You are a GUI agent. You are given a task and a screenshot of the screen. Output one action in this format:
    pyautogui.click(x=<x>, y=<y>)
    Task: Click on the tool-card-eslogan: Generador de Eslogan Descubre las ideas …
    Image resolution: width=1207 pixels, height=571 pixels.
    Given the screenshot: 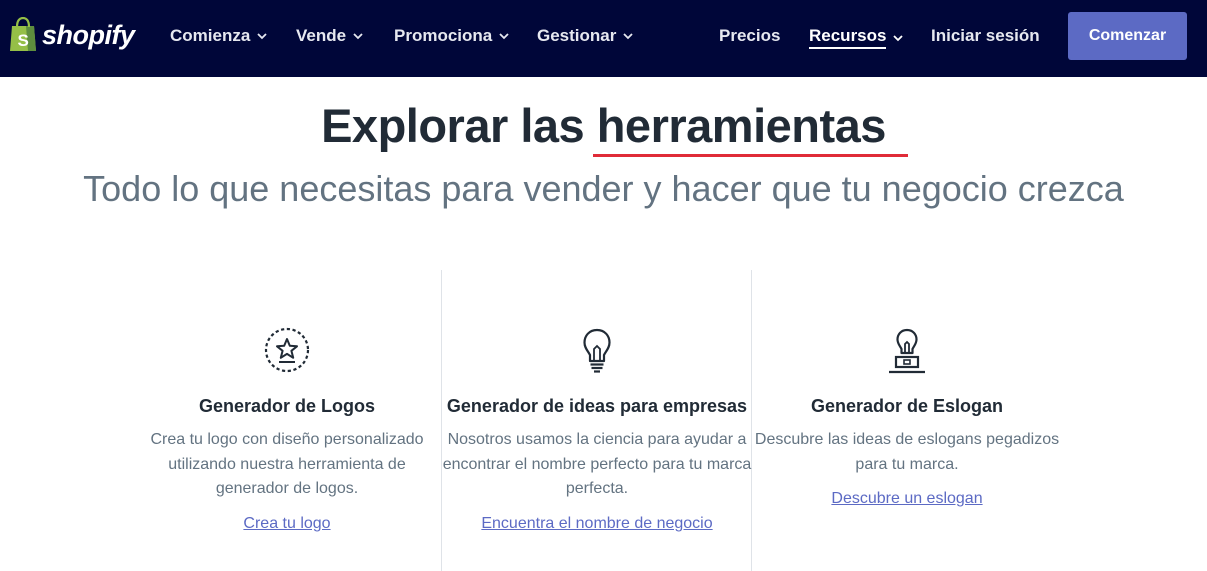 What is the action you would take?
    pyautogui.click(x=907, y=416)
    